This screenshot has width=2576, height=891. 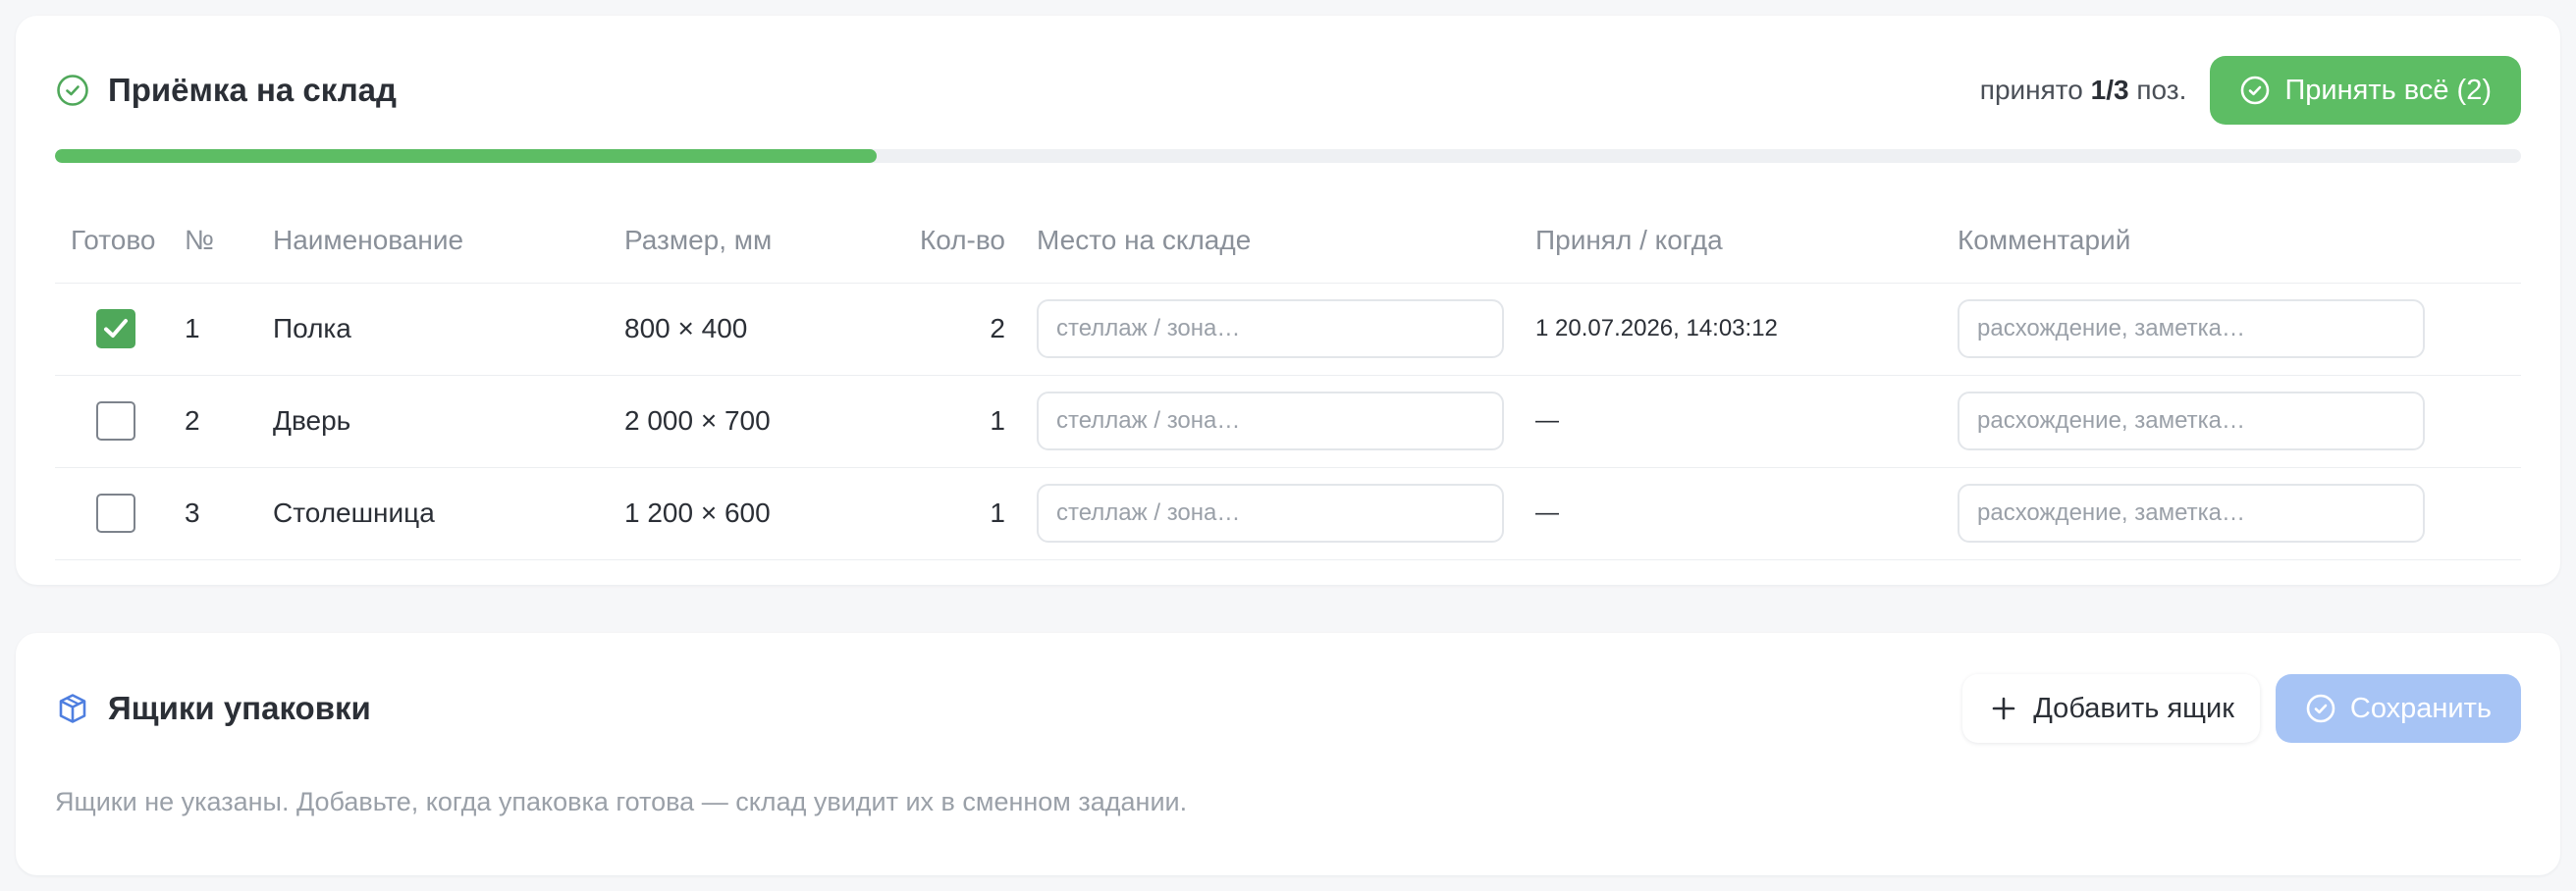 What do you see at coordinates (1746, 330) in the screenshot?
I see `row-who: 1 20.07.2026, 14:03:12` at bounding box center [1746, 330].